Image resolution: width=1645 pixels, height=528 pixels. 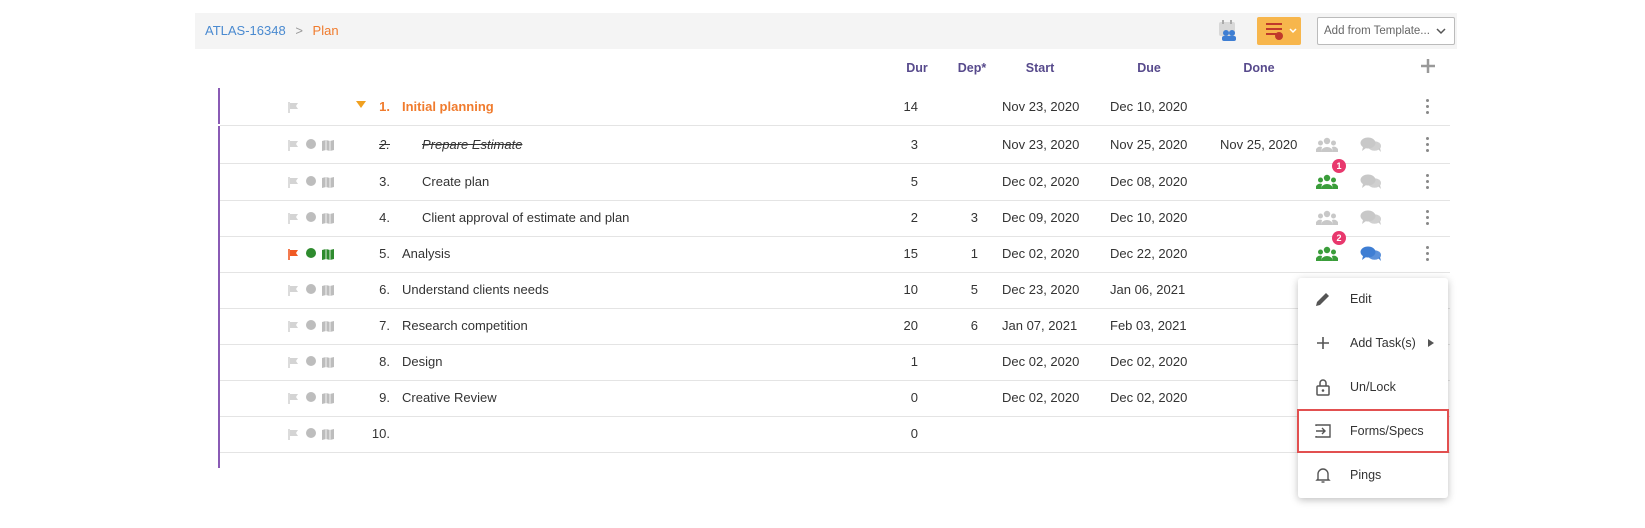 I want to click on task-name: Analysis, so click(x=426, y=253).